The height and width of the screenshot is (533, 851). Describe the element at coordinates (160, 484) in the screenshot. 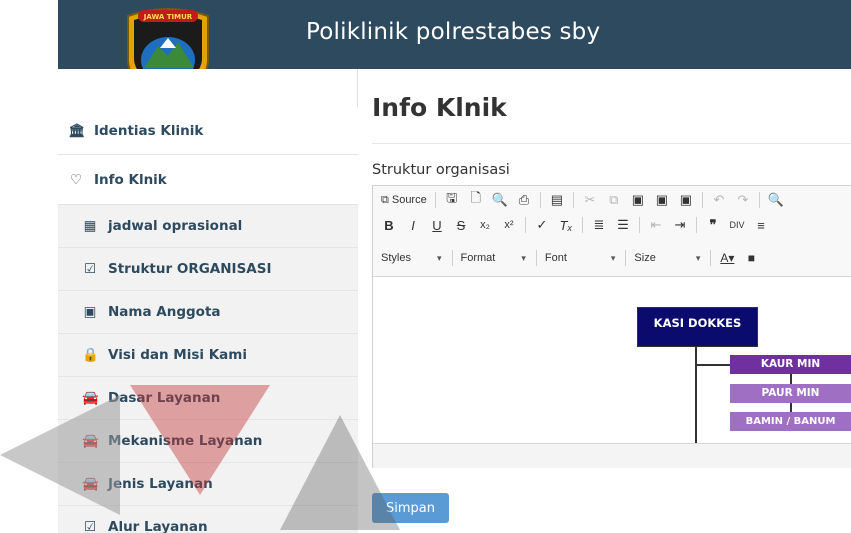

I see `sidebar-item-label: Jenis Layanan` at that location.